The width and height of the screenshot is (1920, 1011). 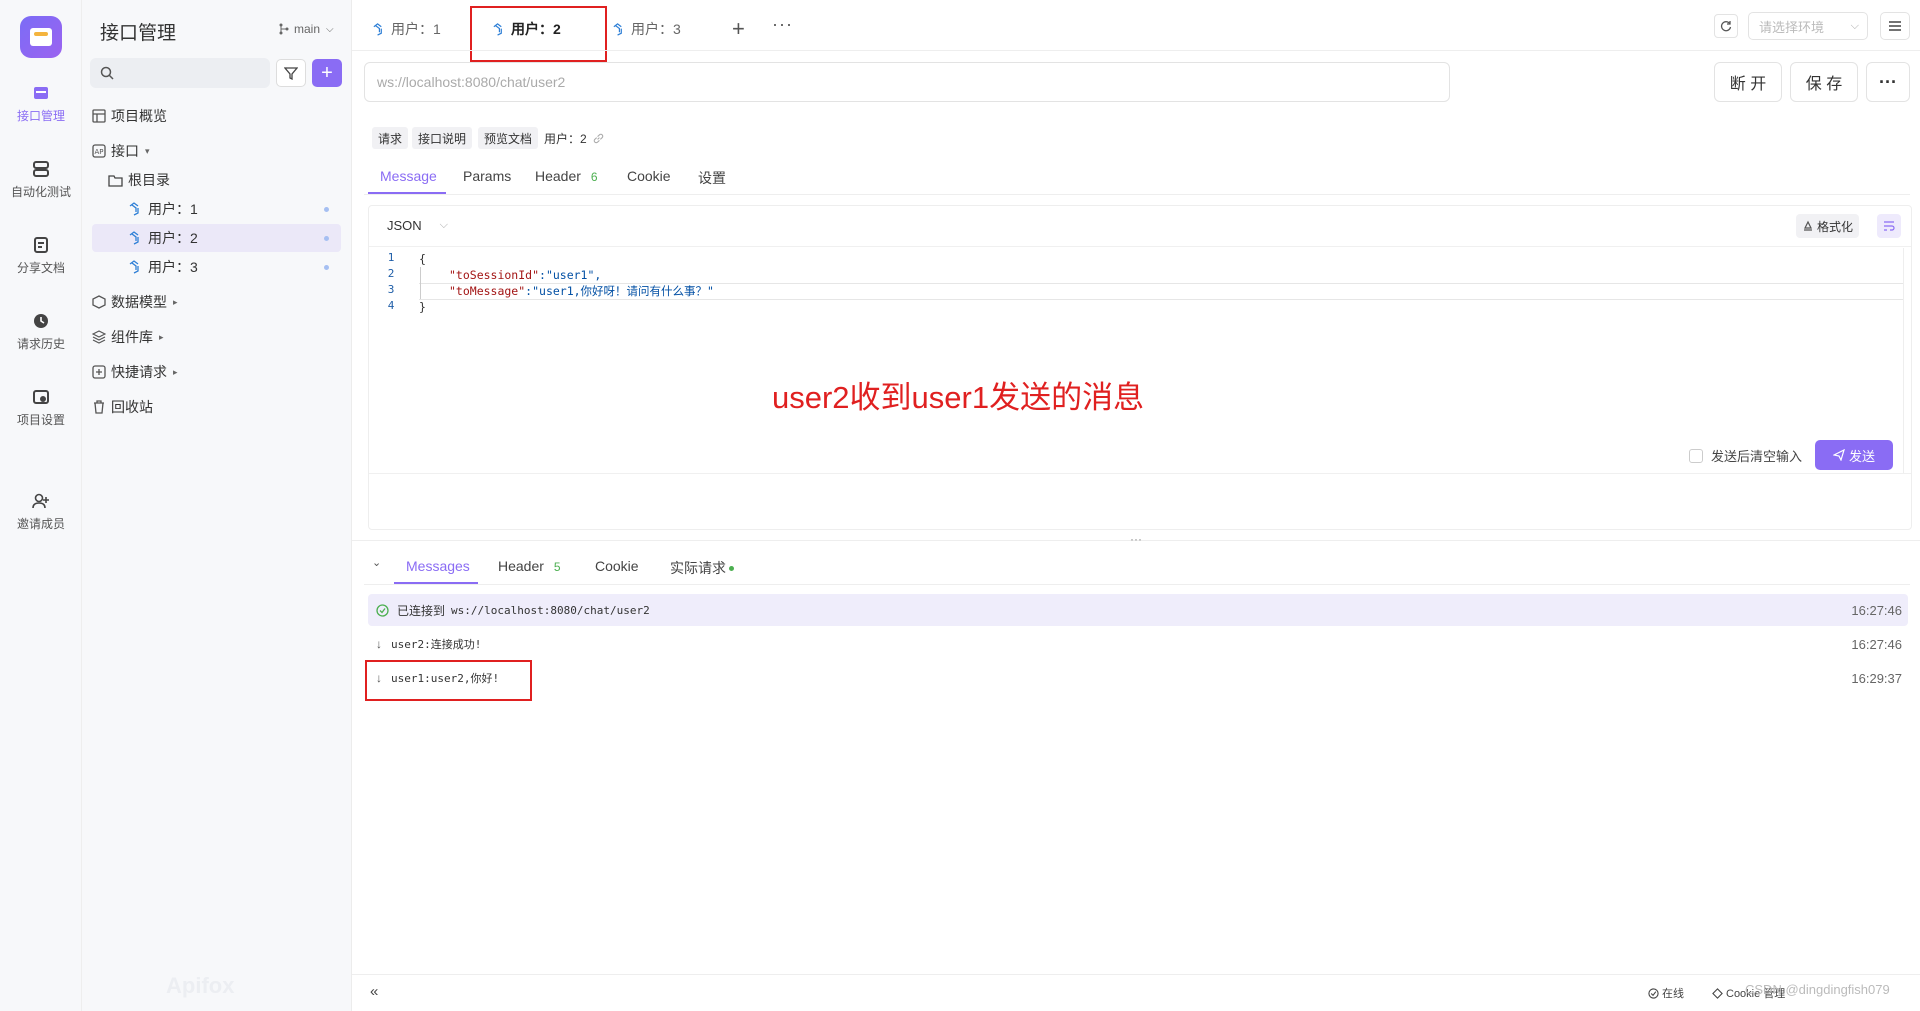 What do you see at coordinates (216, 372) in the screenshot?
I see `nav-quick-requests: 快捷请求 ▸` at bounding box center [216, 372].